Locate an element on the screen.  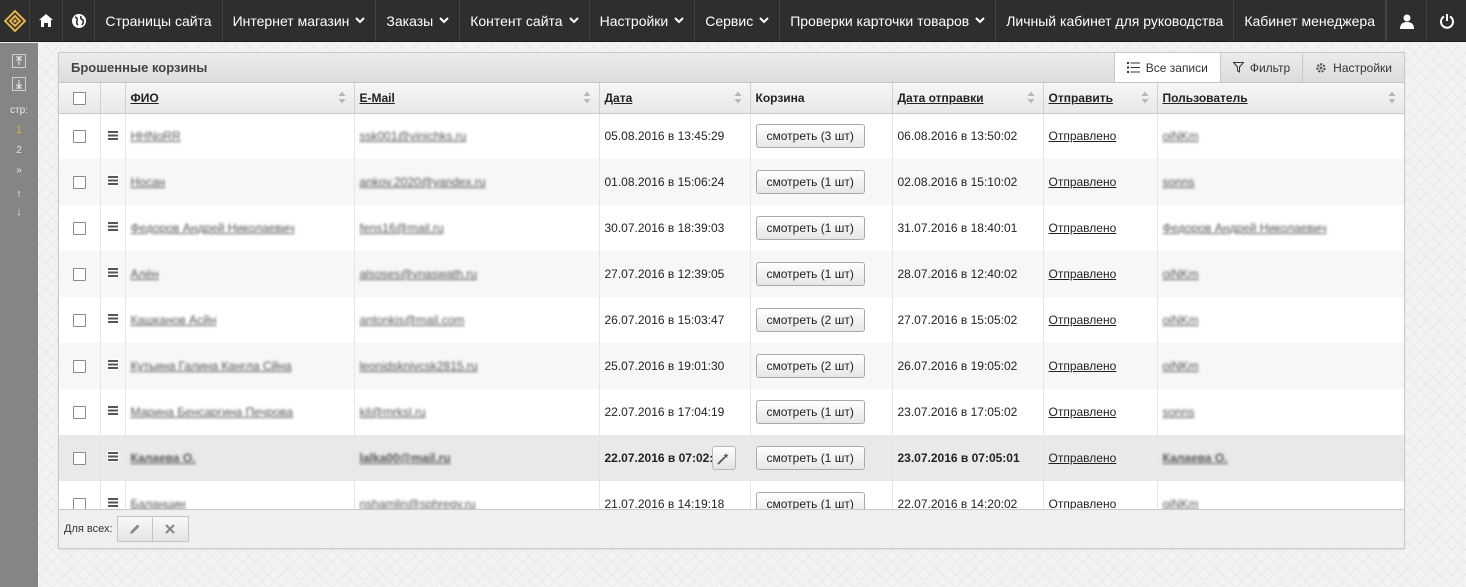
header-fio: ФИО is located at coordinates (240, 98).